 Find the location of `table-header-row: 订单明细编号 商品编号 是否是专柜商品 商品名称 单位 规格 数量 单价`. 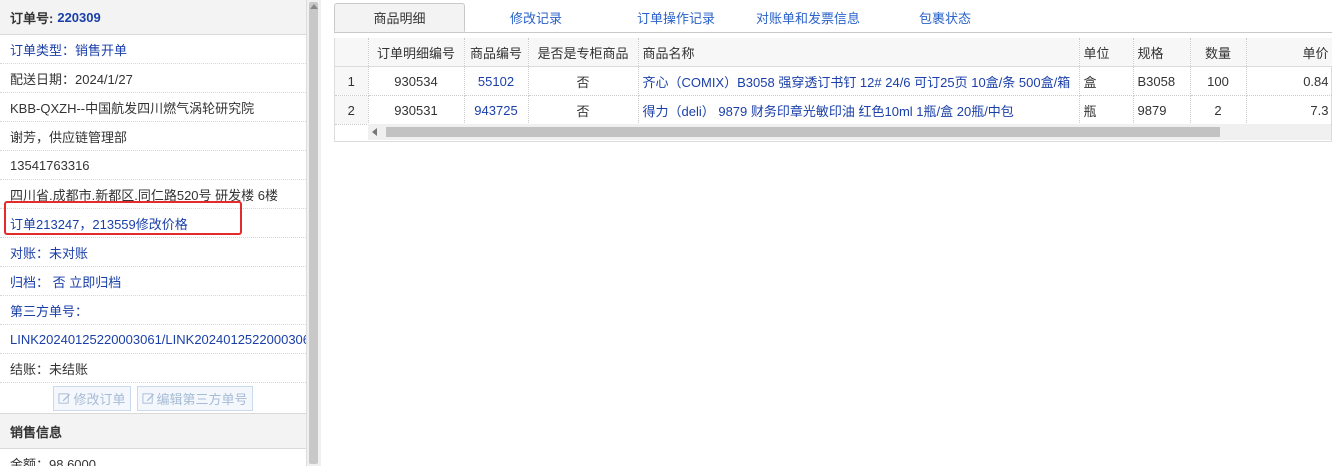

table-header-row: 订单明细编号 商品编号 是否是专柜商品 商品名称 单位 规格 数量 单价 is located at coordinates (833, 52).